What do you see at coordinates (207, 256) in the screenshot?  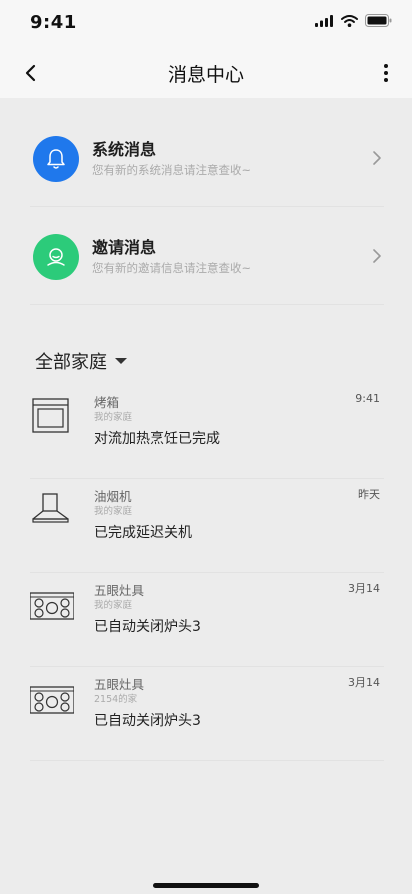 I see `invite-message-item: 邀请消息 您有新的邀请信息请注意查收~` at bounding box center [207, 256].